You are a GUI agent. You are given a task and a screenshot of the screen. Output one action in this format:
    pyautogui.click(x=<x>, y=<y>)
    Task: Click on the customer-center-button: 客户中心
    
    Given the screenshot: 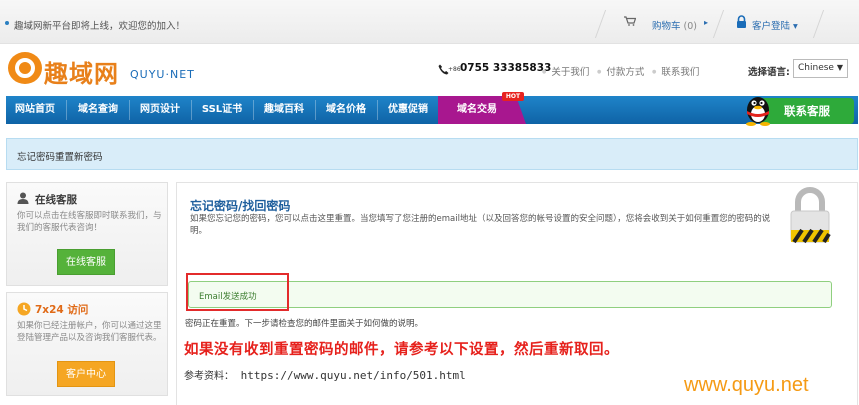 What is the action you would take?
    pyautogui.click(x=86, y=374)
    